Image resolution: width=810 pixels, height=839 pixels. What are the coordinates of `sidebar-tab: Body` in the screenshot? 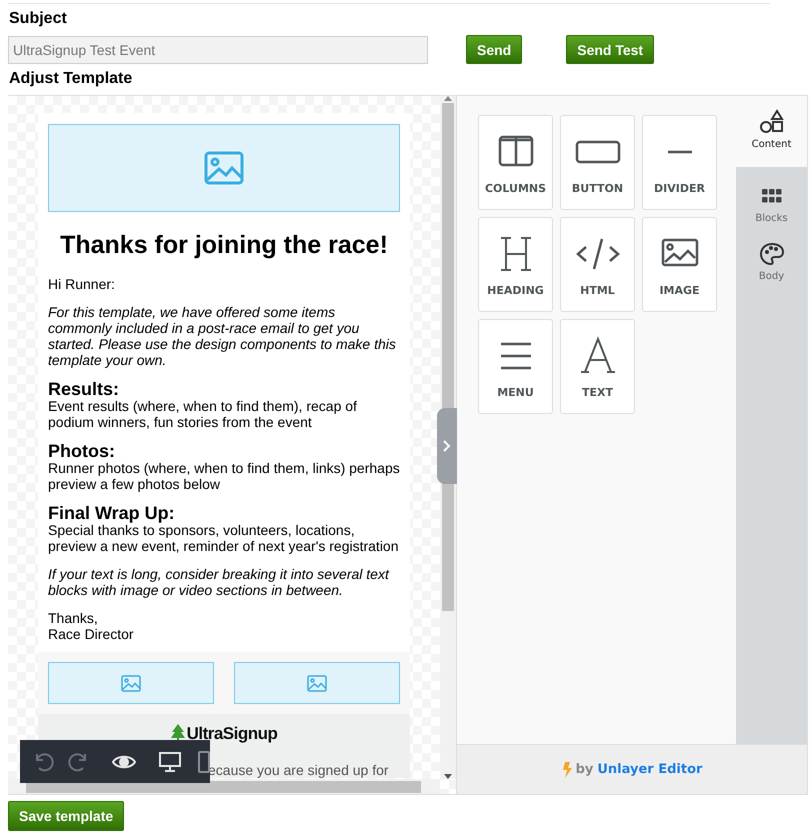 It's located at (771, 254).